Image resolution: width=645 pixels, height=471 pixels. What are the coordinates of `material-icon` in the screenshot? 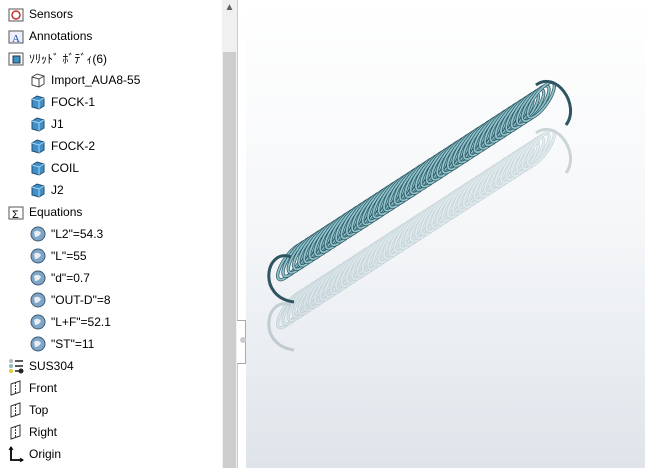 It's located at (16, 366).